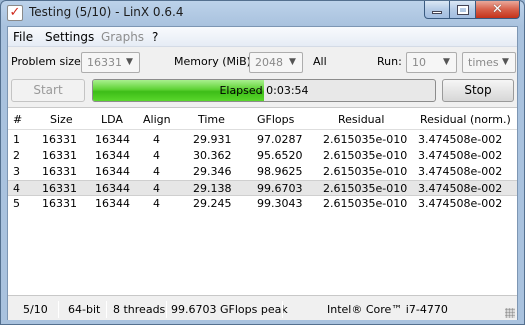  I want to click on column-header-lda: LDA, so click(112, 120).